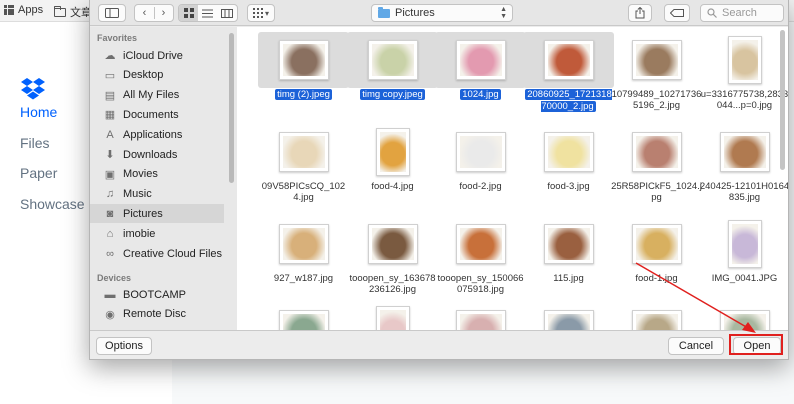 This screenshot has height=404, width=794. I want to click on file-name: tooopen_sy_163678236126.jpg, so click(392, 284).